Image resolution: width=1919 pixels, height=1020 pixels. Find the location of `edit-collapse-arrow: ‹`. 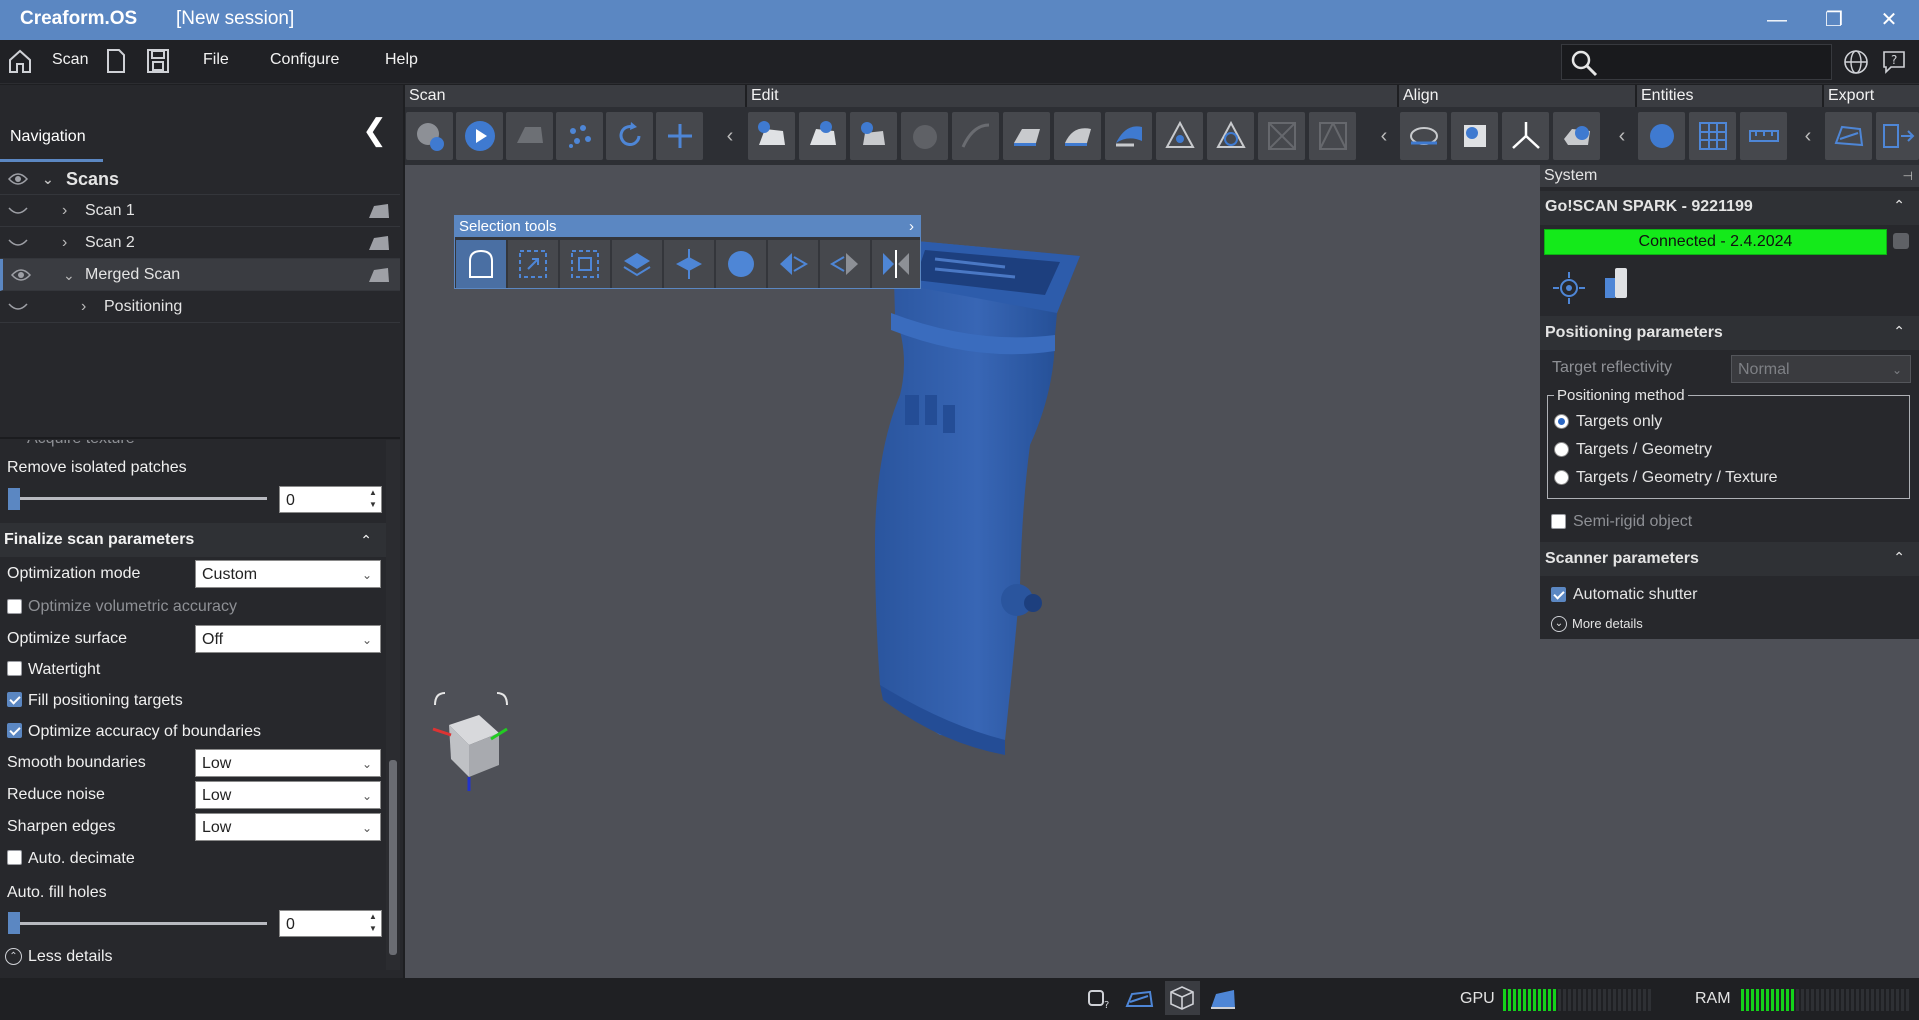

edit-collapse-arrow: ‹ is located at coordinates (1384, 136).